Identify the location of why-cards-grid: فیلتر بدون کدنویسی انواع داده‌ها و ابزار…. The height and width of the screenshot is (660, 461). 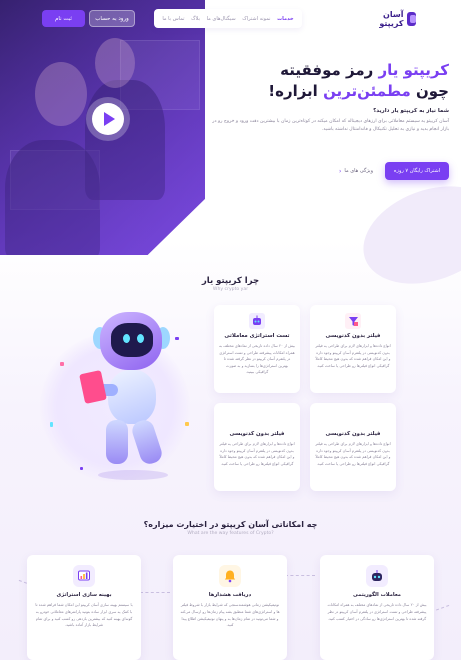
(305, 398).